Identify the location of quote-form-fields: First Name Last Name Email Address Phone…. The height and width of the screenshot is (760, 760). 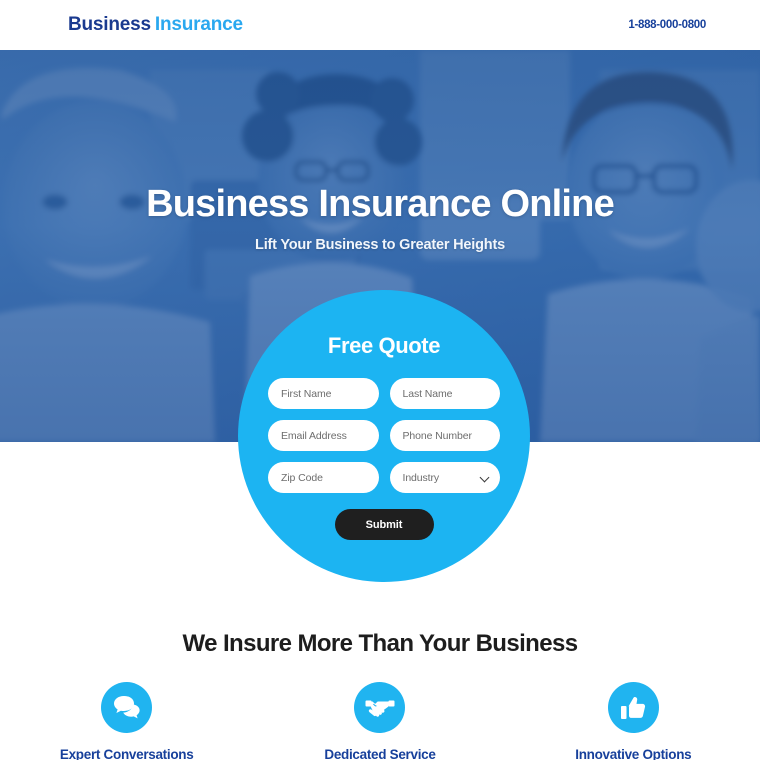
(384, 435).